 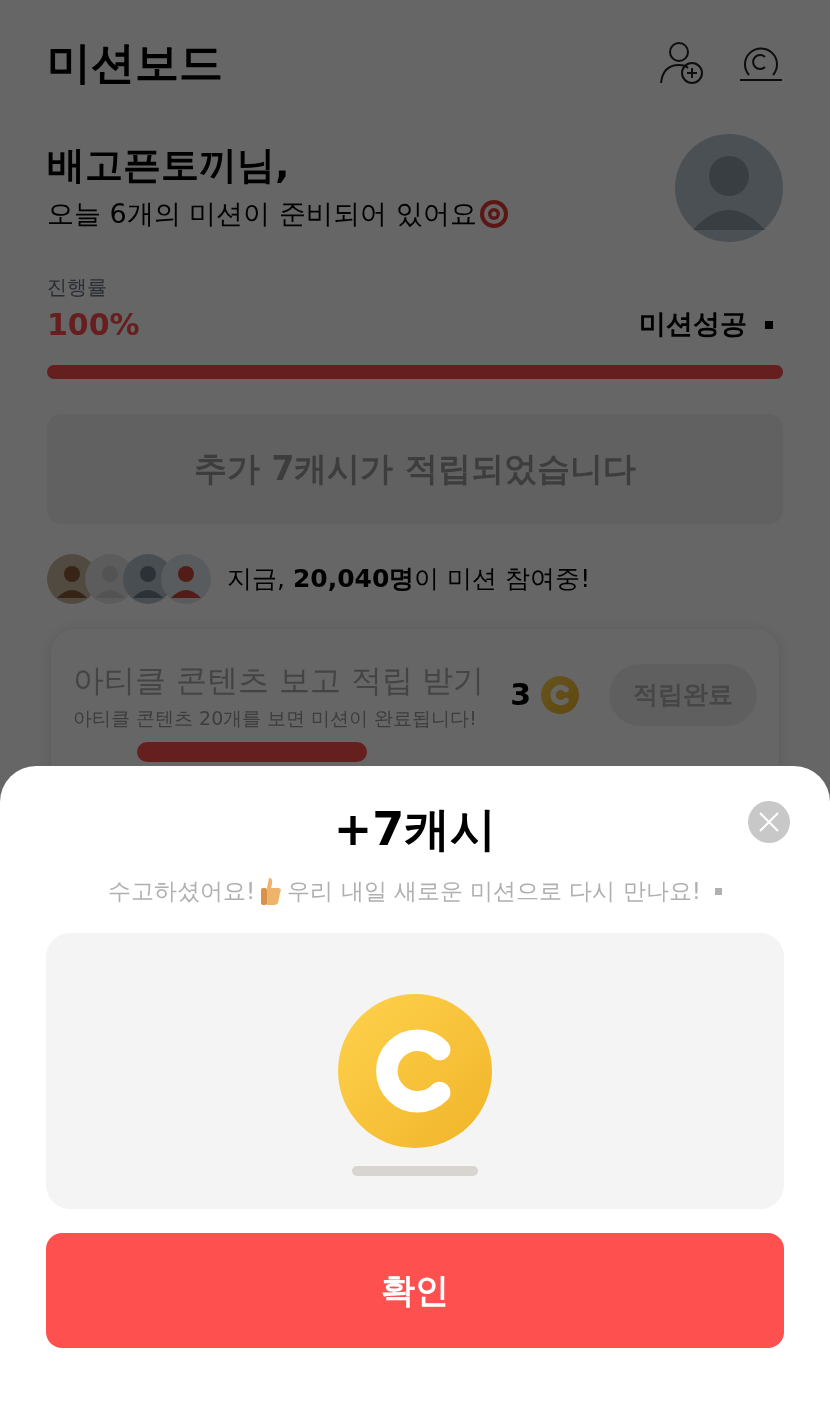 I want to click on close-icon, so click(x=769, y=822).